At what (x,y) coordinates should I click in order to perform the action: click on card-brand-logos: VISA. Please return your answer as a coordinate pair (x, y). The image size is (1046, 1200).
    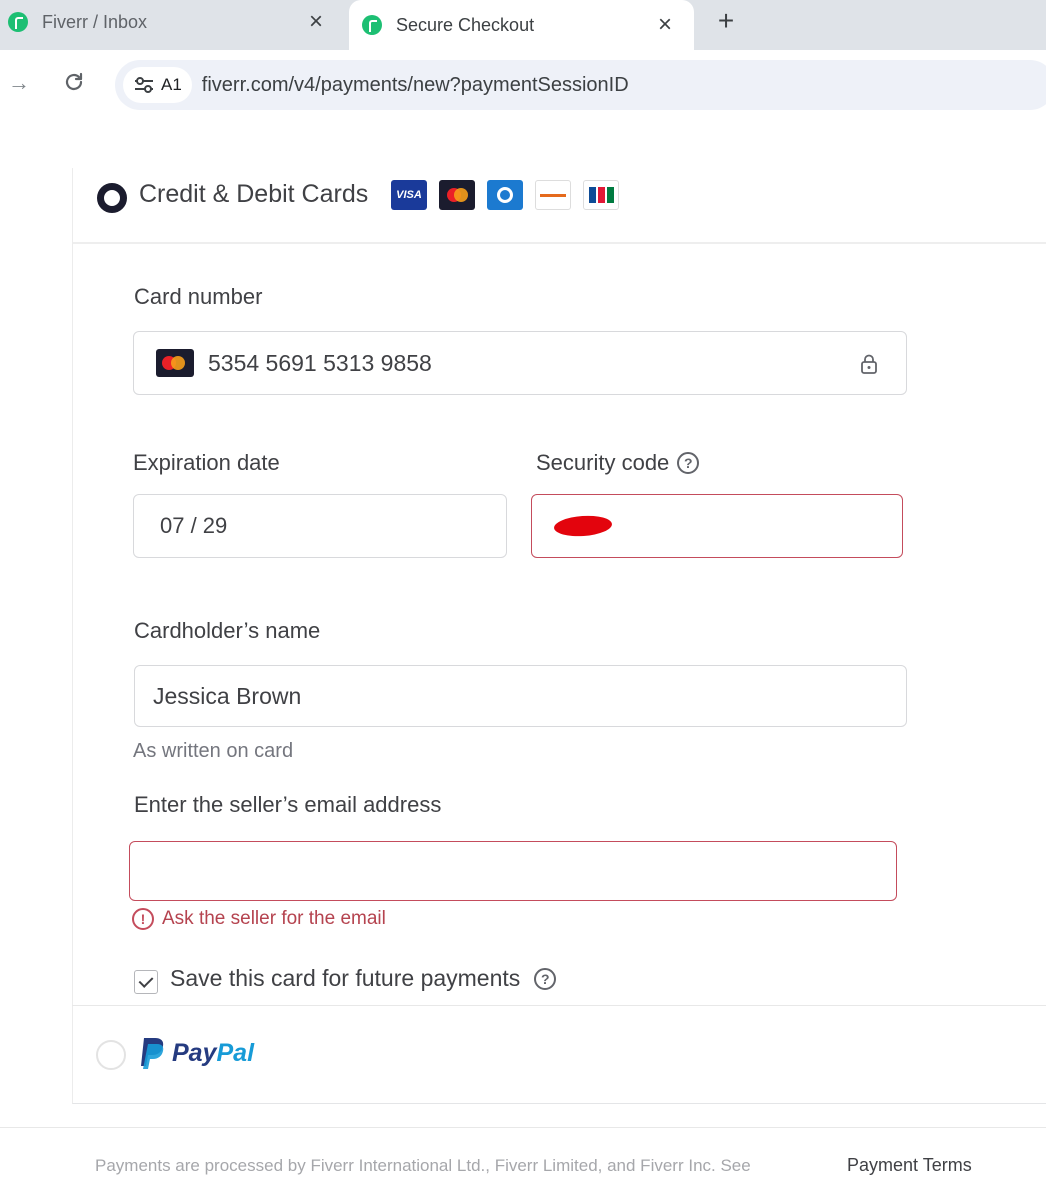
    Looking at the image, I should click on (505, 195).